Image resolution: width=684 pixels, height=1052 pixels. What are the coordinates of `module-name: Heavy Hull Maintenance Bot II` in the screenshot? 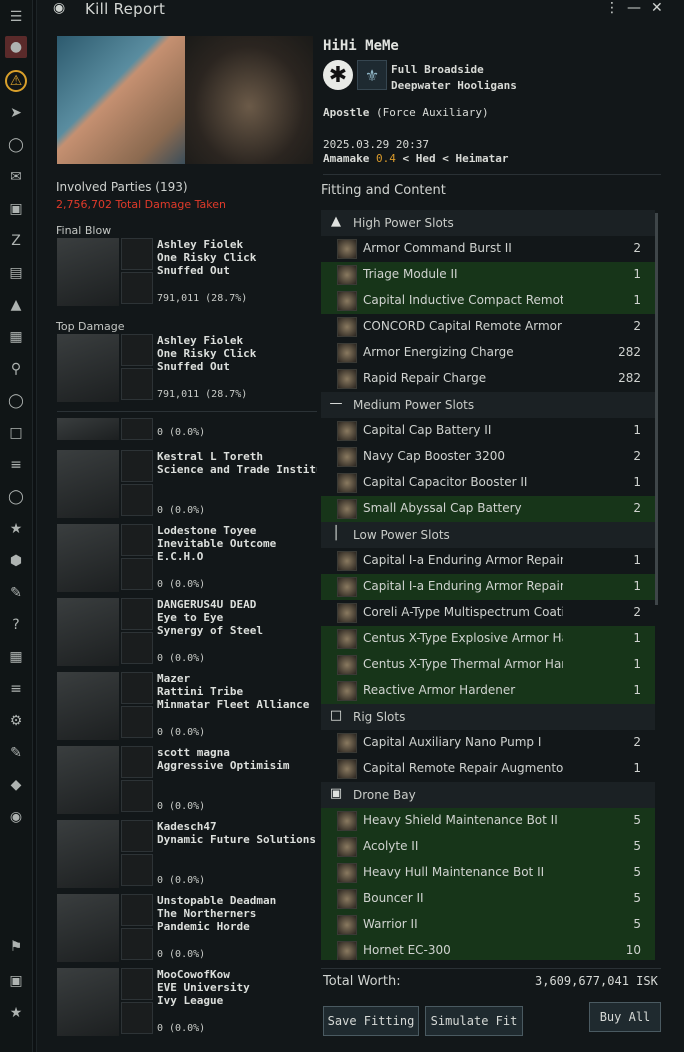 It's located at (463, 872).